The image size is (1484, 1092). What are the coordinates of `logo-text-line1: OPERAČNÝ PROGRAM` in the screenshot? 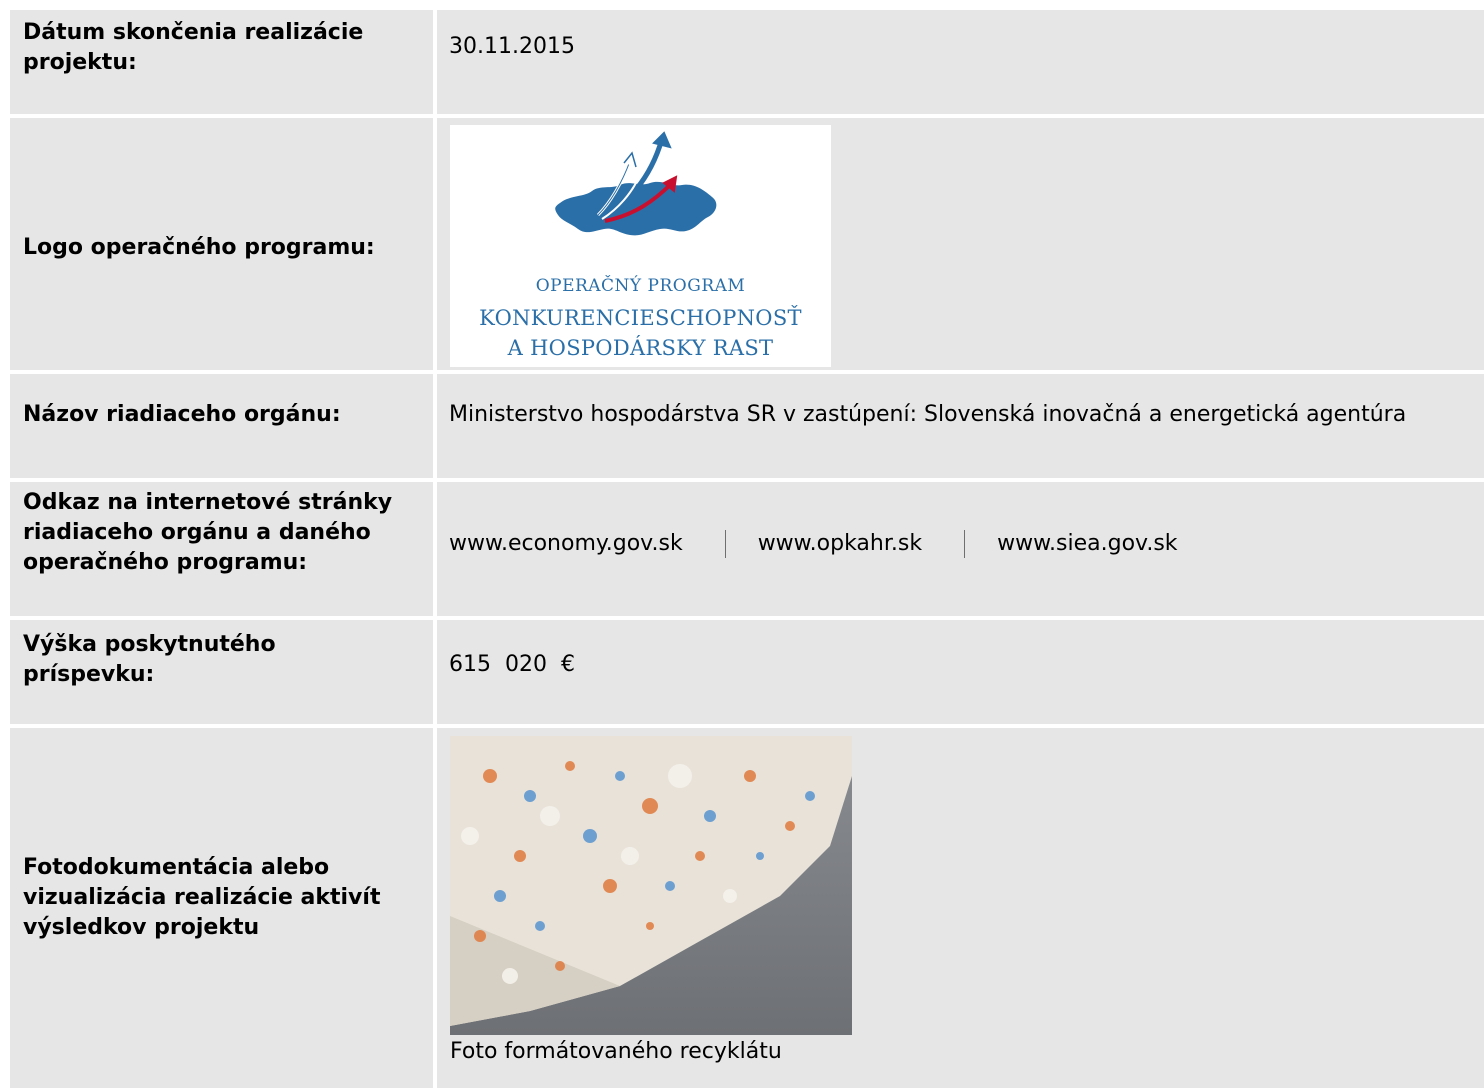 It's located at (640, 286).